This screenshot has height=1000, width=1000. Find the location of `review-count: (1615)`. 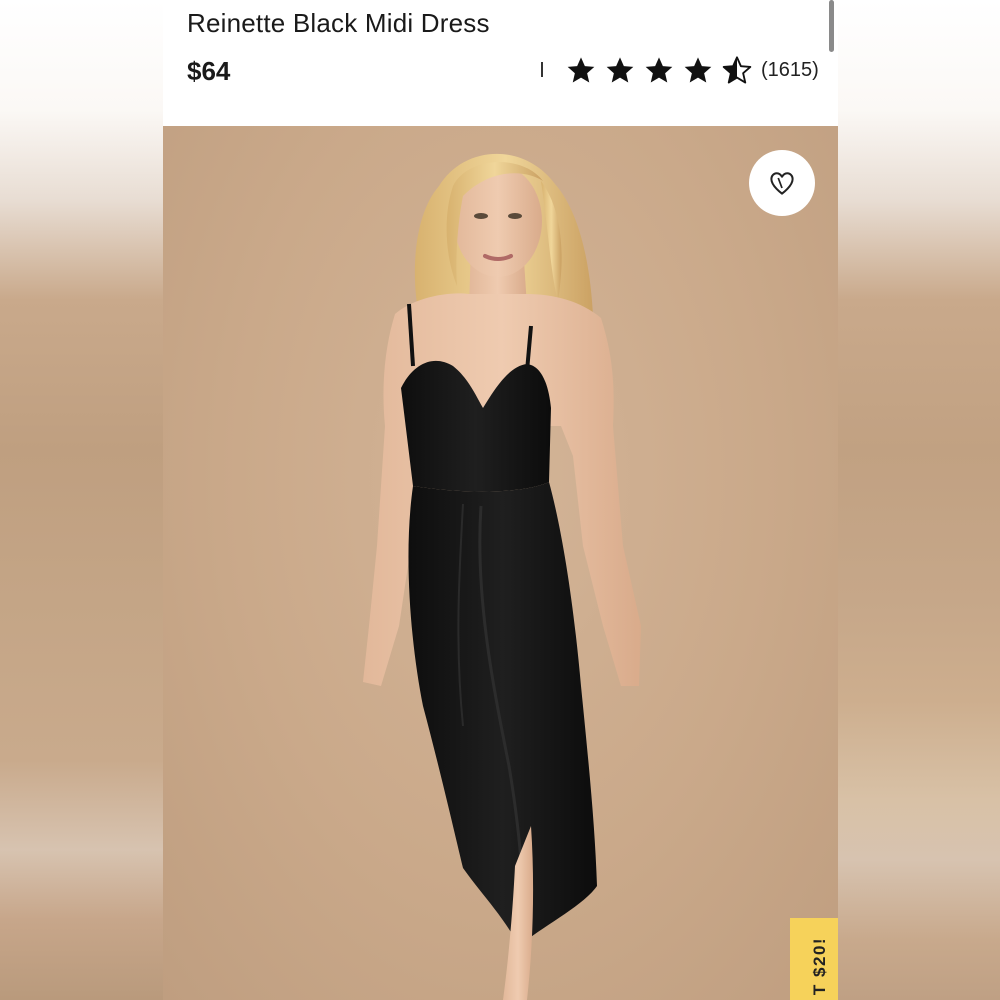

review-count: (1615) is located at coordinates (790, 70).